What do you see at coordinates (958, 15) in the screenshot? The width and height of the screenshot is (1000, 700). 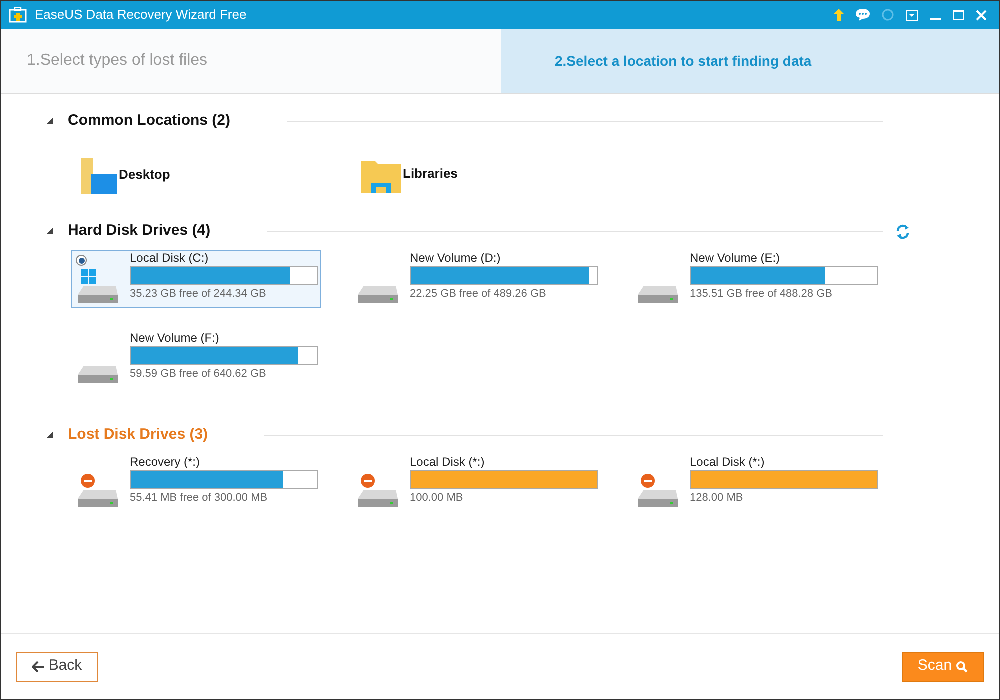 I see `maximize-icon` at bounding box center [958, 15].